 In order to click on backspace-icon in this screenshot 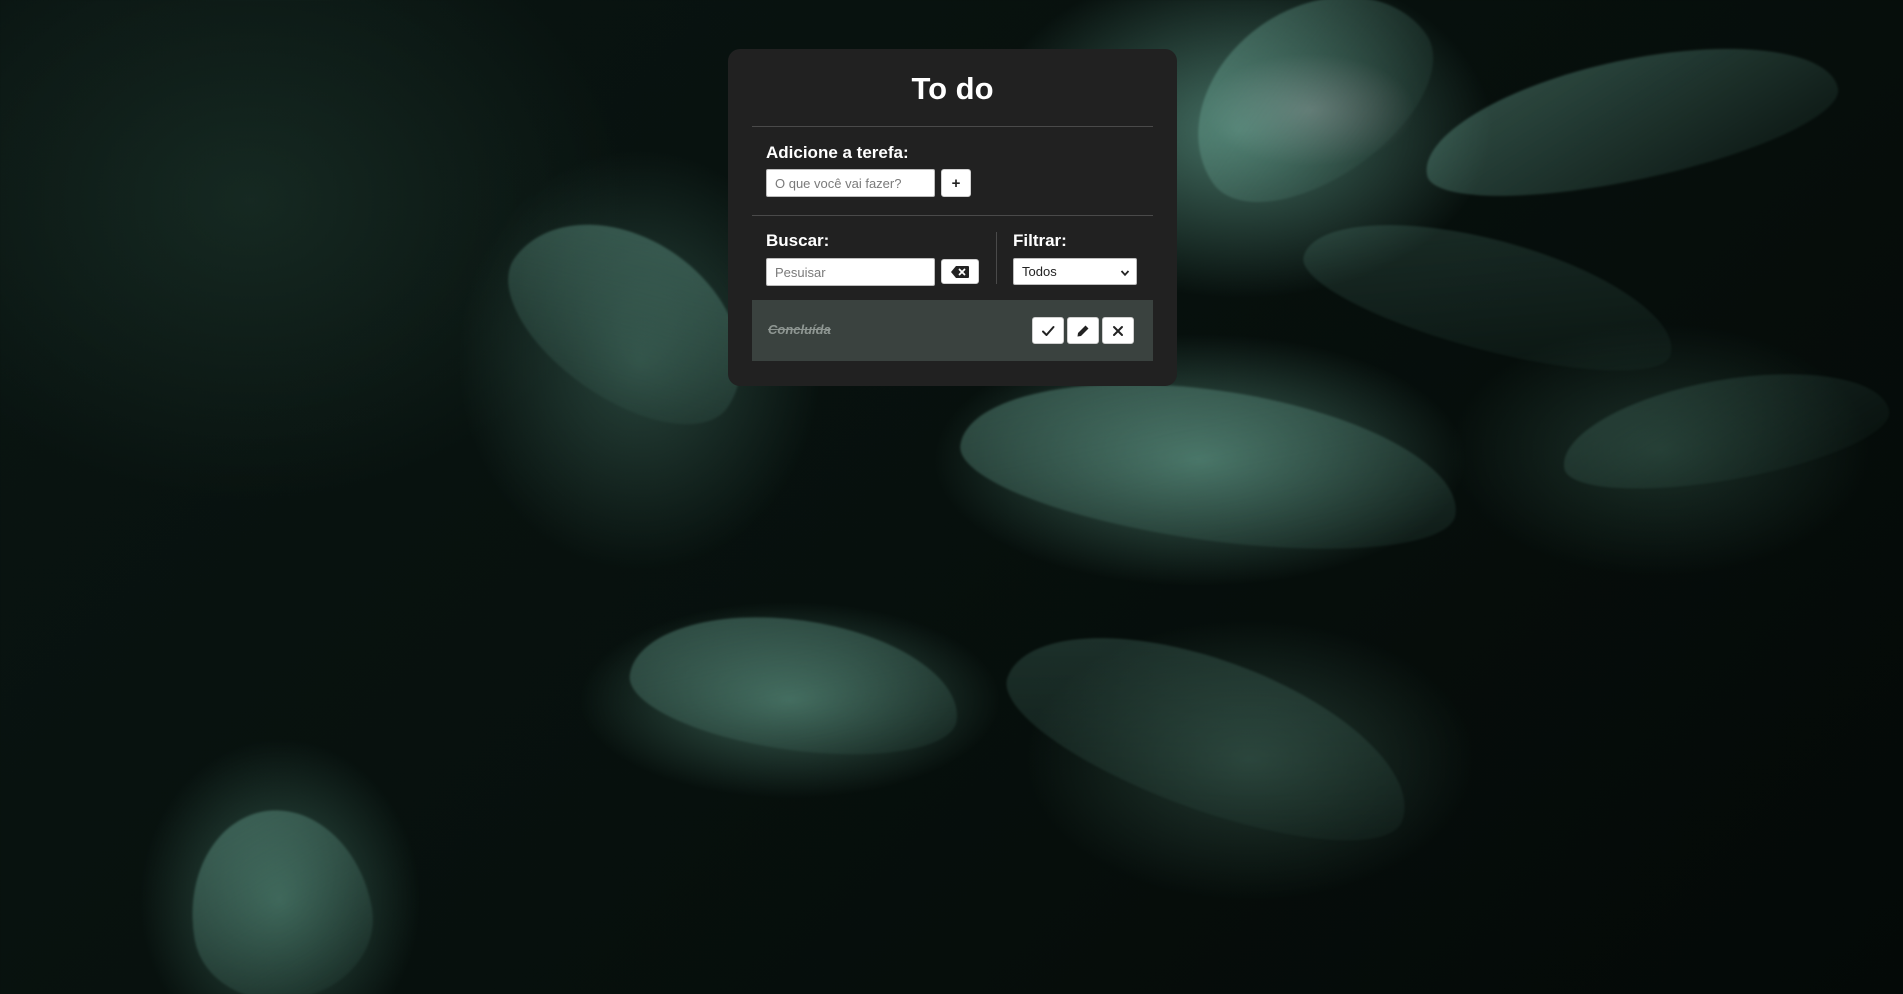, I will do `click(960, 272)`.